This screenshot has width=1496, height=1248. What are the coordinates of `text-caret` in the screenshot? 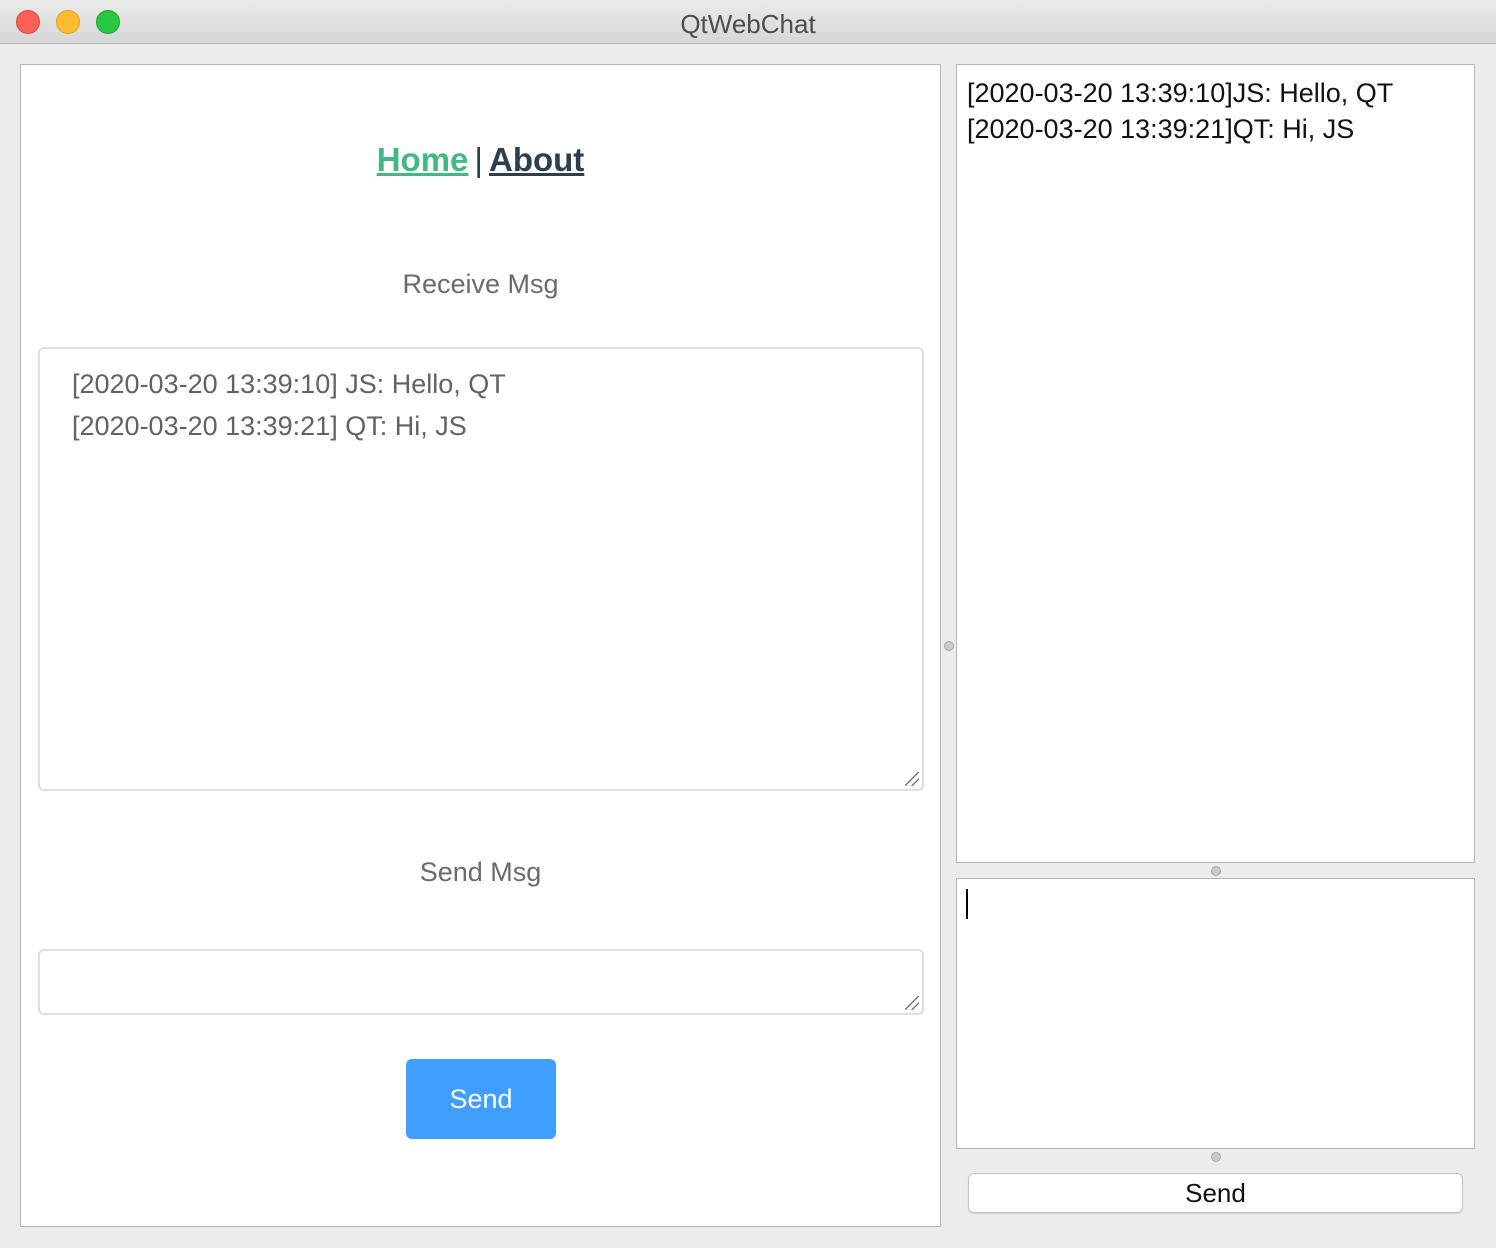 It's located at (967, 904).